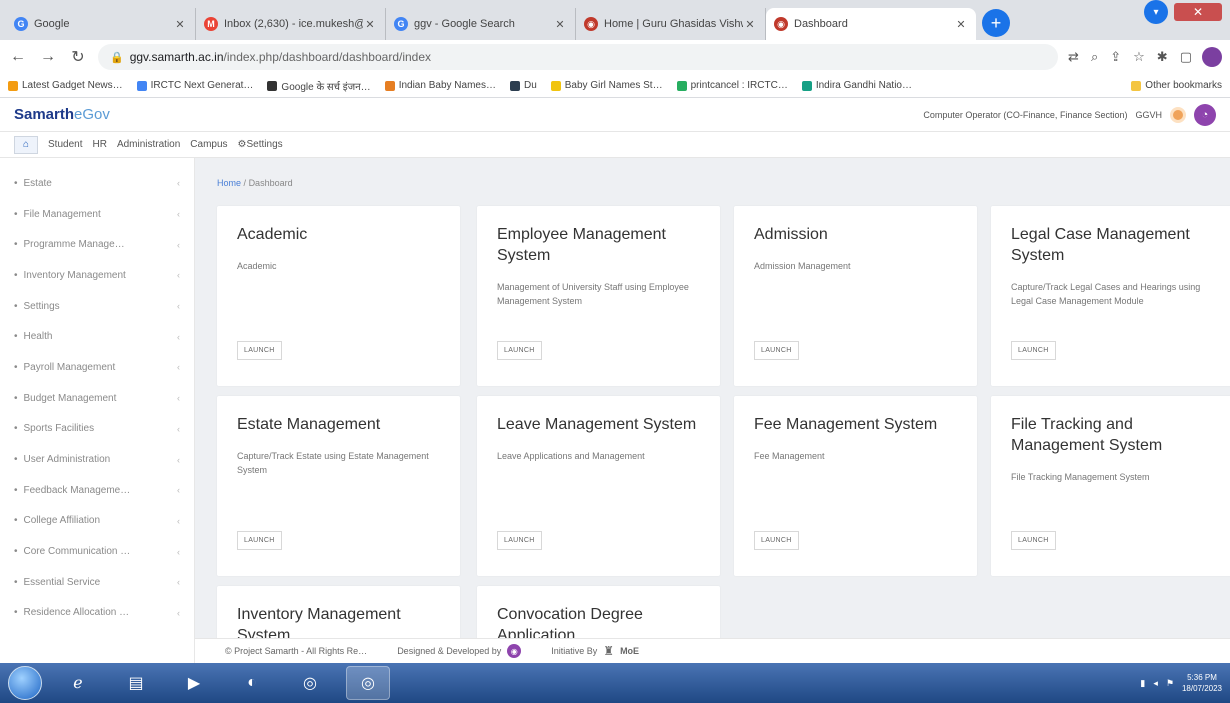  Describe the element at coordinates (97, 429) in the screenshot. I see `sidebar-item: • Sports Facilities ‹` at that location.